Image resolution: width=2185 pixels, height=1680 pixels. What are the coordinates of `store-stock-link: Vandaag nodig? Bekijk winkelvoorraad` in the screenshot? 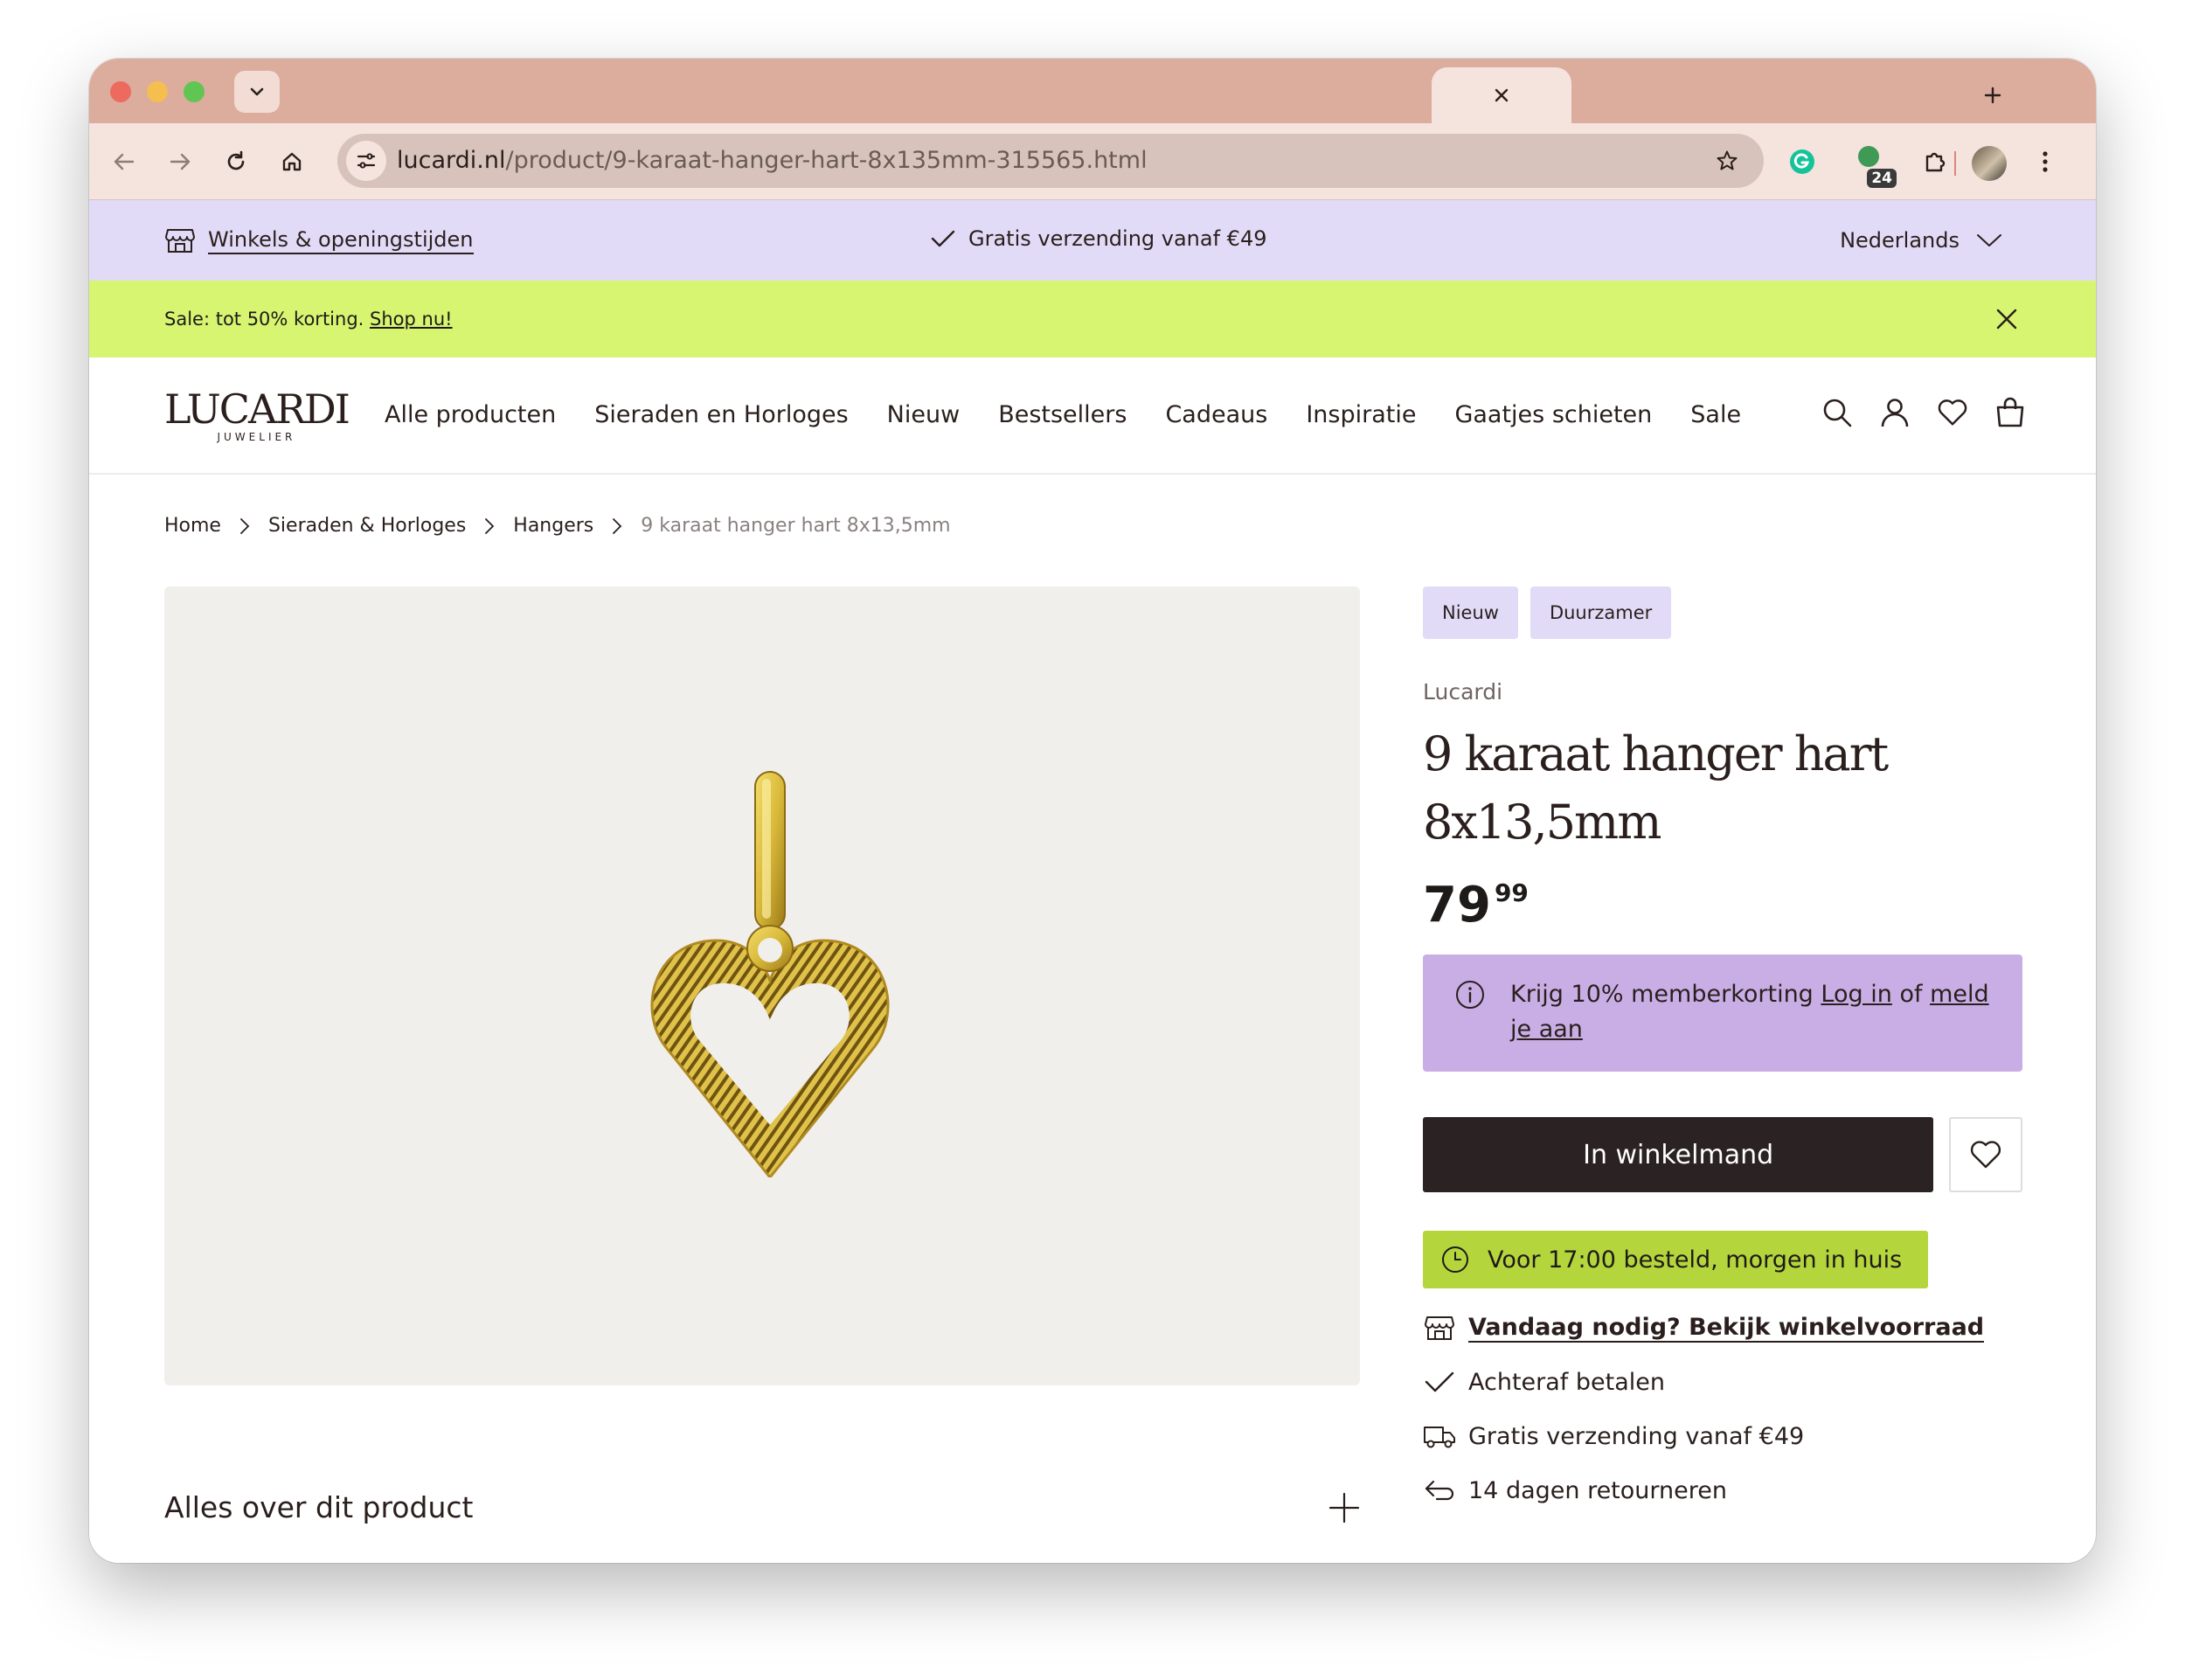 It's located at (1722, 1327).